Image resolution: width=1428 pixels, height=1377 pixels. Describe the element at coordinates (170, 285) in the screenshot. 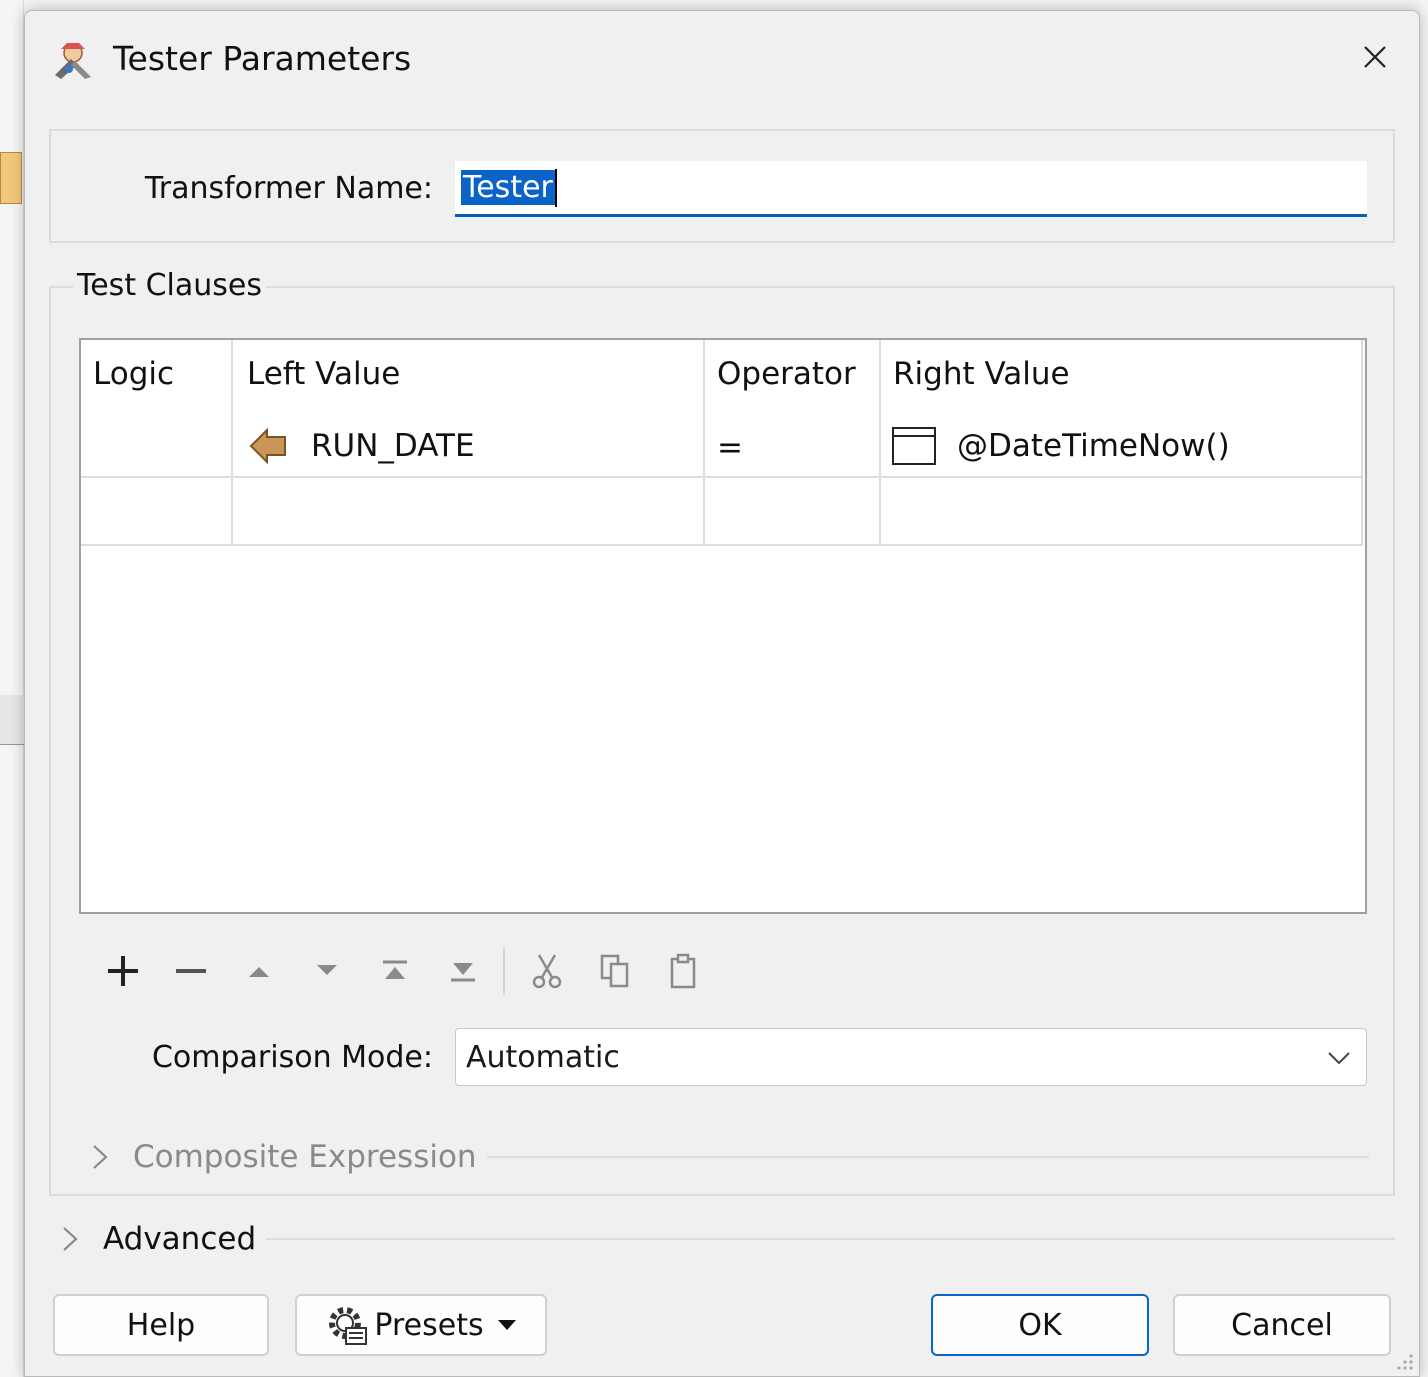

I see `test-clauses-title: Test Clauses` at that location.